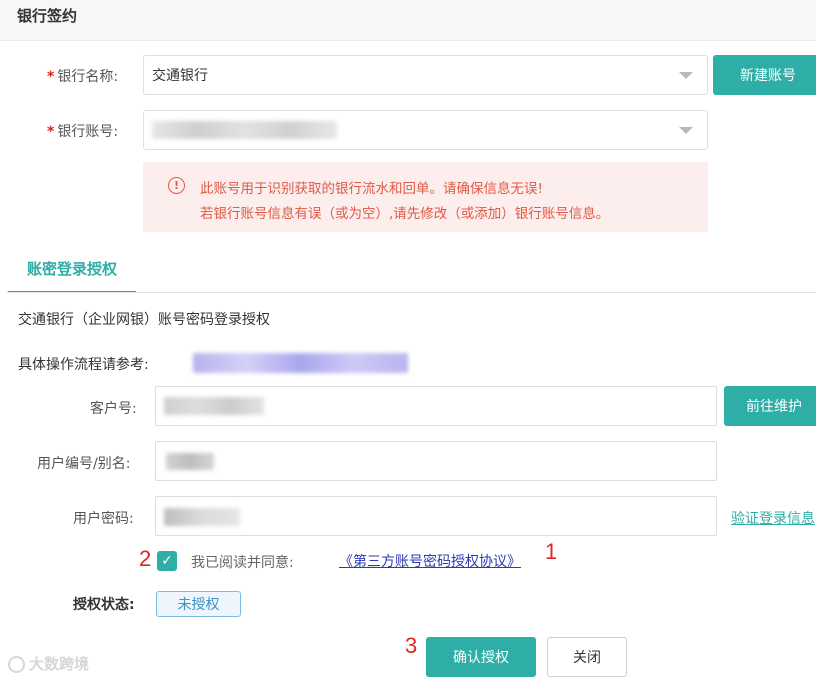  I want to click on status-badge: 未授权, so click(198, 604).